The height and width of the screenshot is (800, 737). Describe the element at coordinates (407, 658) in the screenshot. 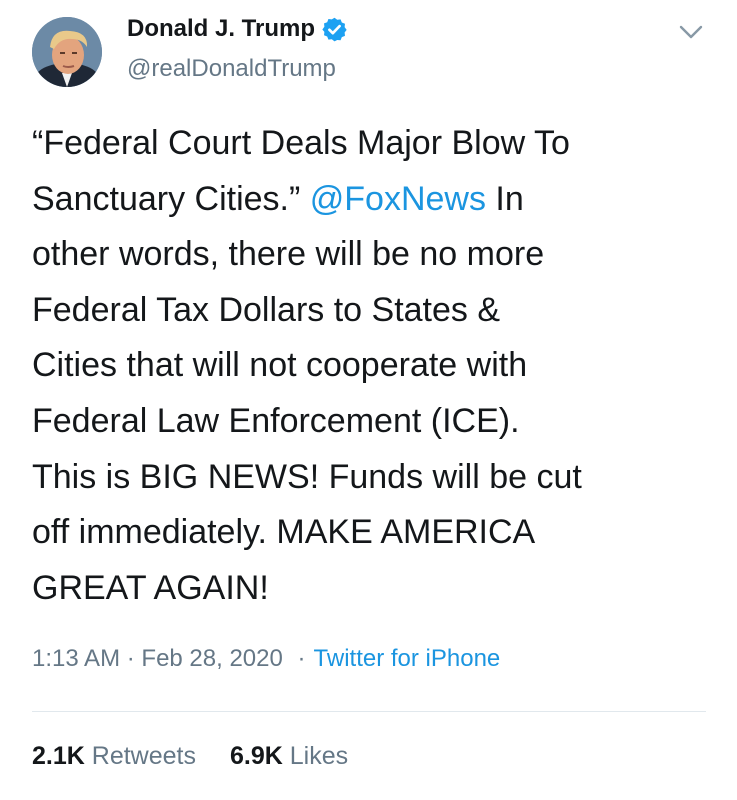

I see `tweet-source-link: Twitter for iPhone` at that location.